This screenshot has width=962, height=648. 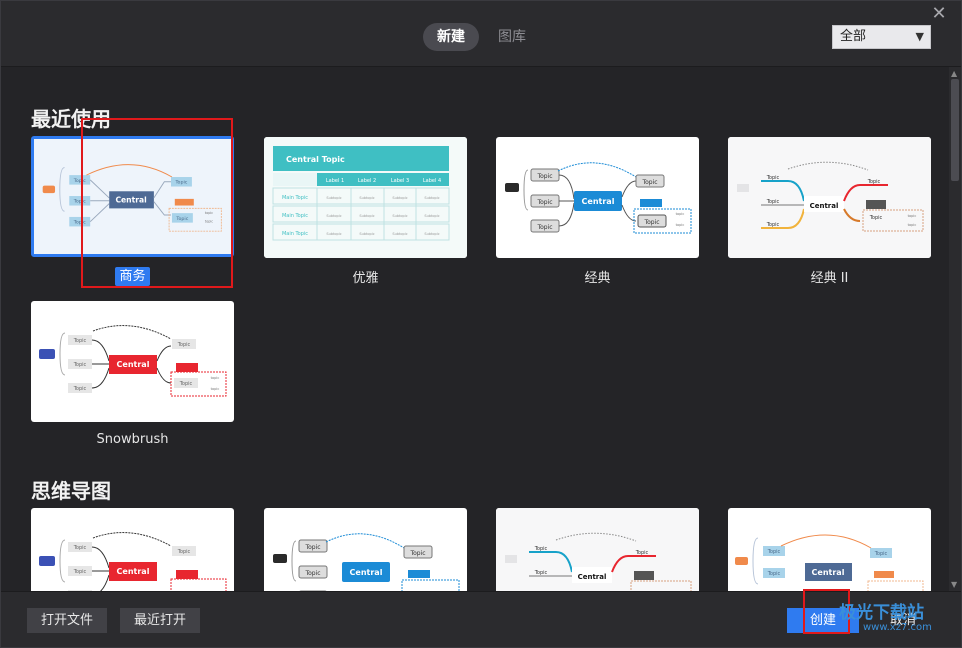 I want to click on mindmap-preview-1: Topic Topic Topic Central Topic, so click(x=133, y=561).